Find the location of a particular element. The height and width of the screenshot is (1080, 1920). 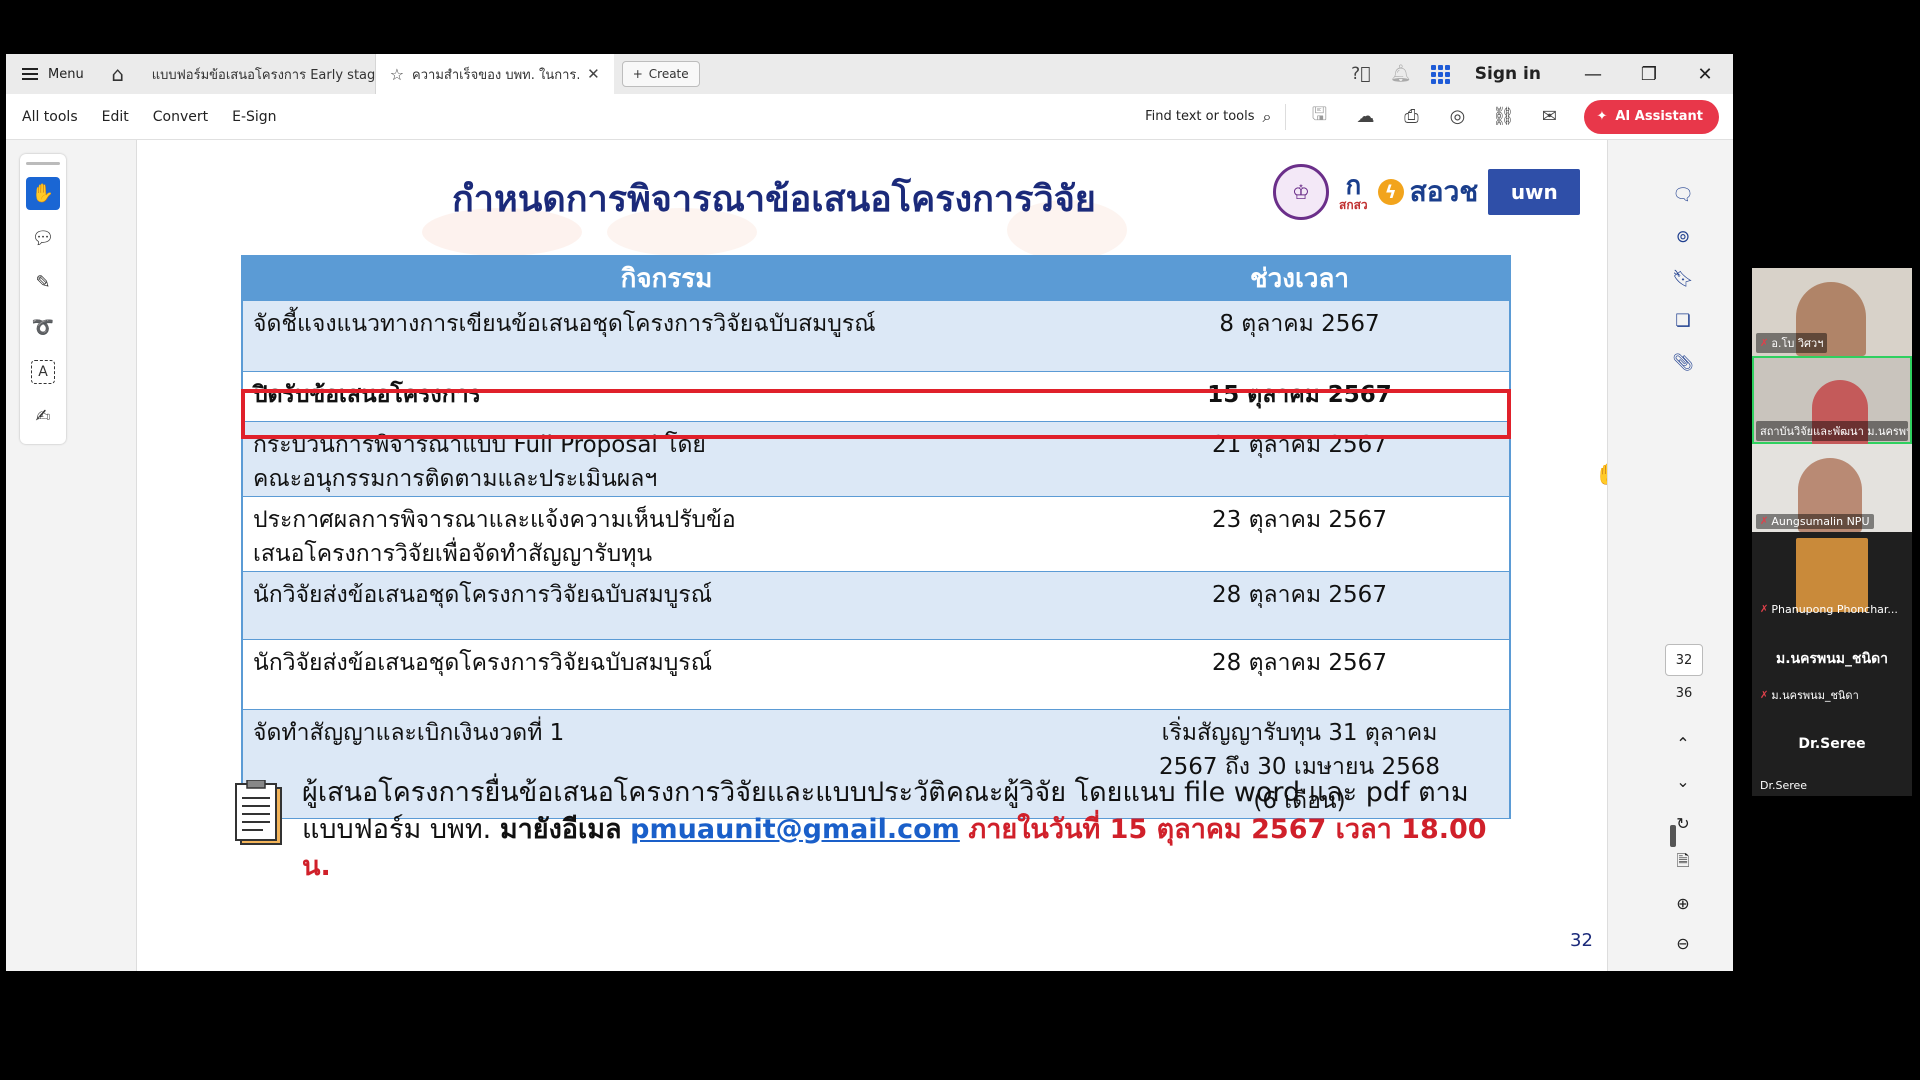

participant-tile: ✗ Aungsumalin NPU is located at coordinates (1832, 488).